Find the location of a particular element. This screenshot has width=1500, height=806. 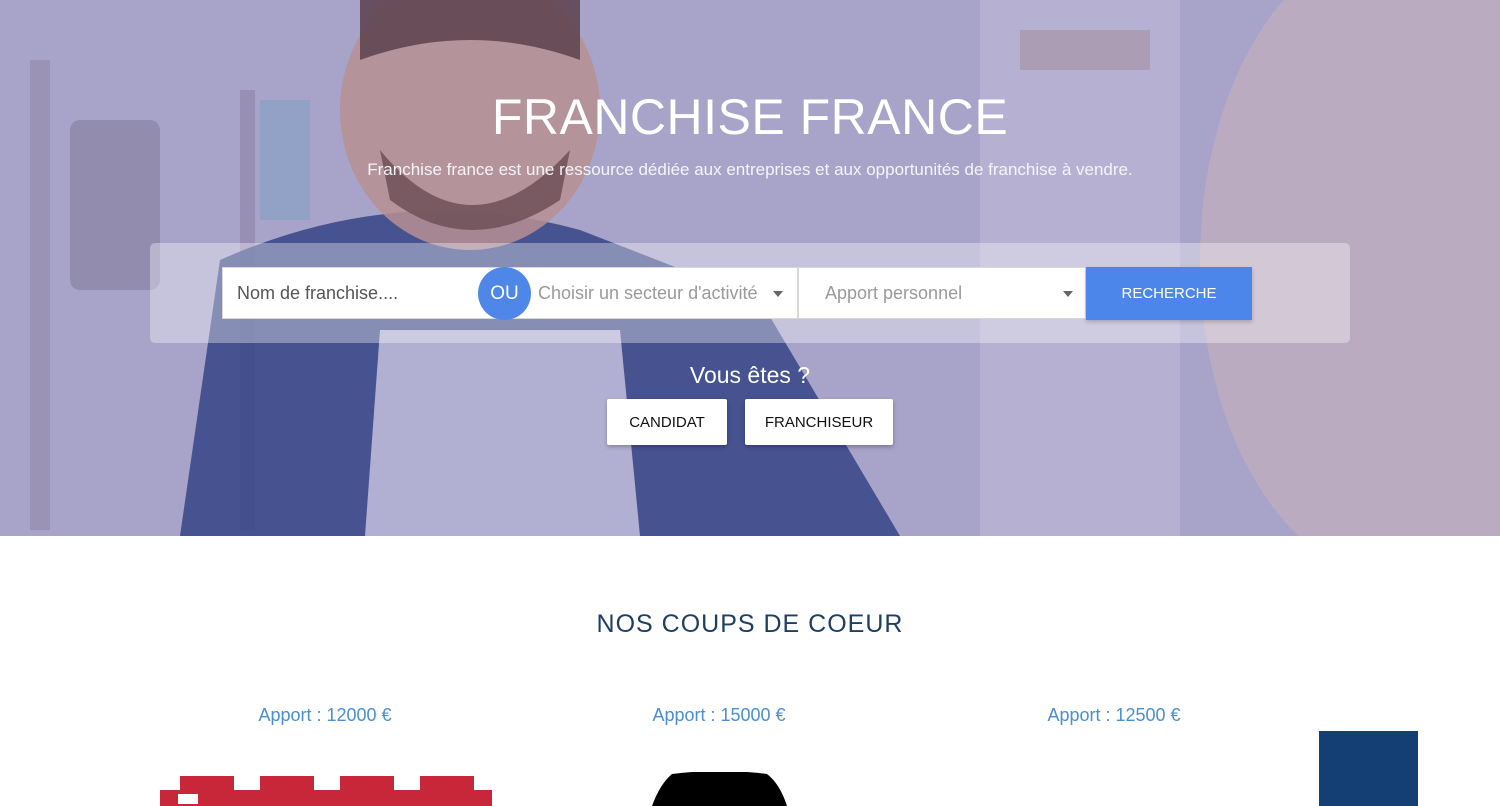

apport-select: Apport personnel is located at coordinates (942, 293).